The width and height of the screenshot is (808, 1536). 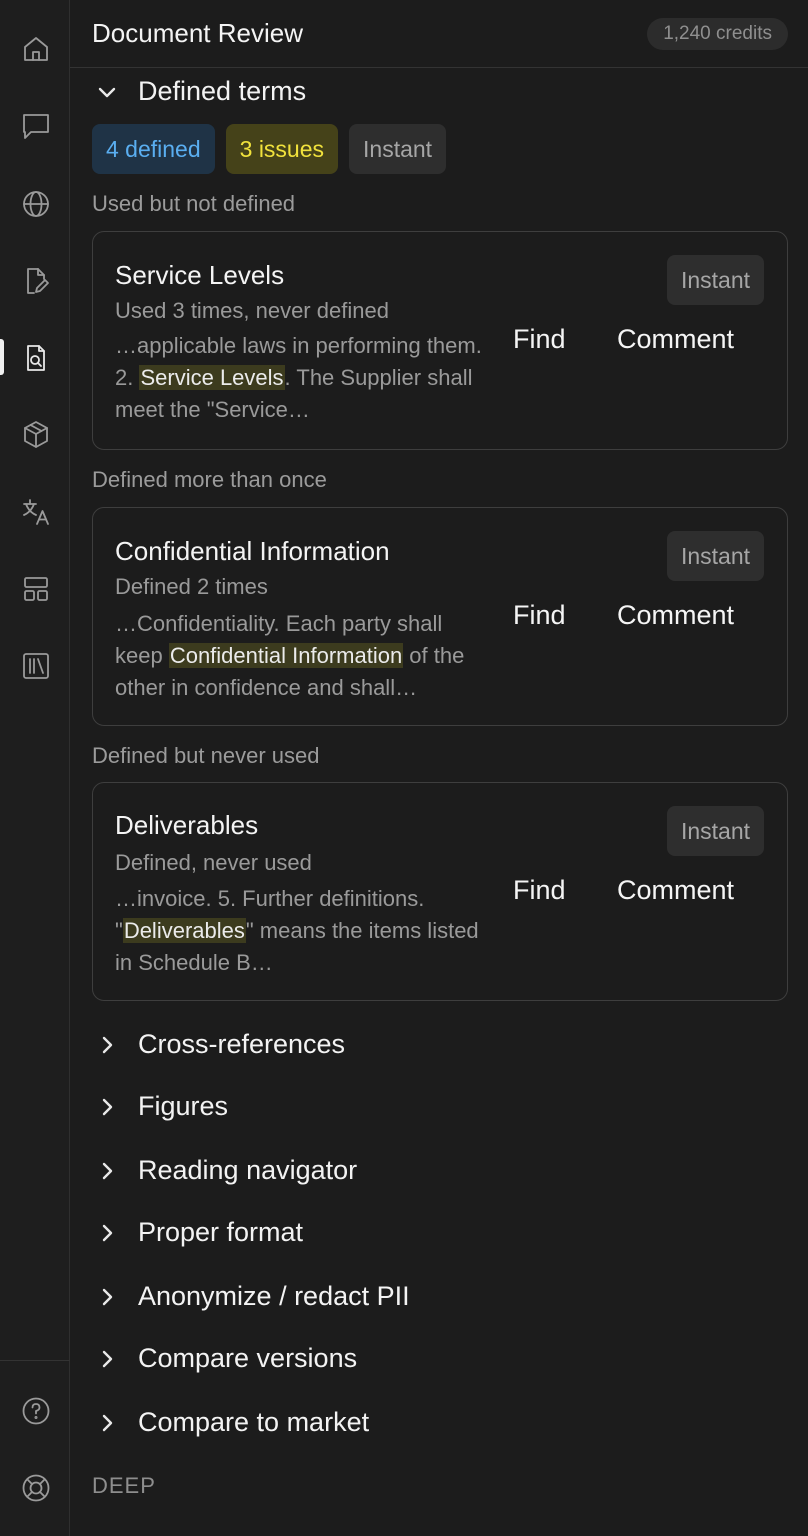 I want to click on nav-translate, so click(x=36, y=512).